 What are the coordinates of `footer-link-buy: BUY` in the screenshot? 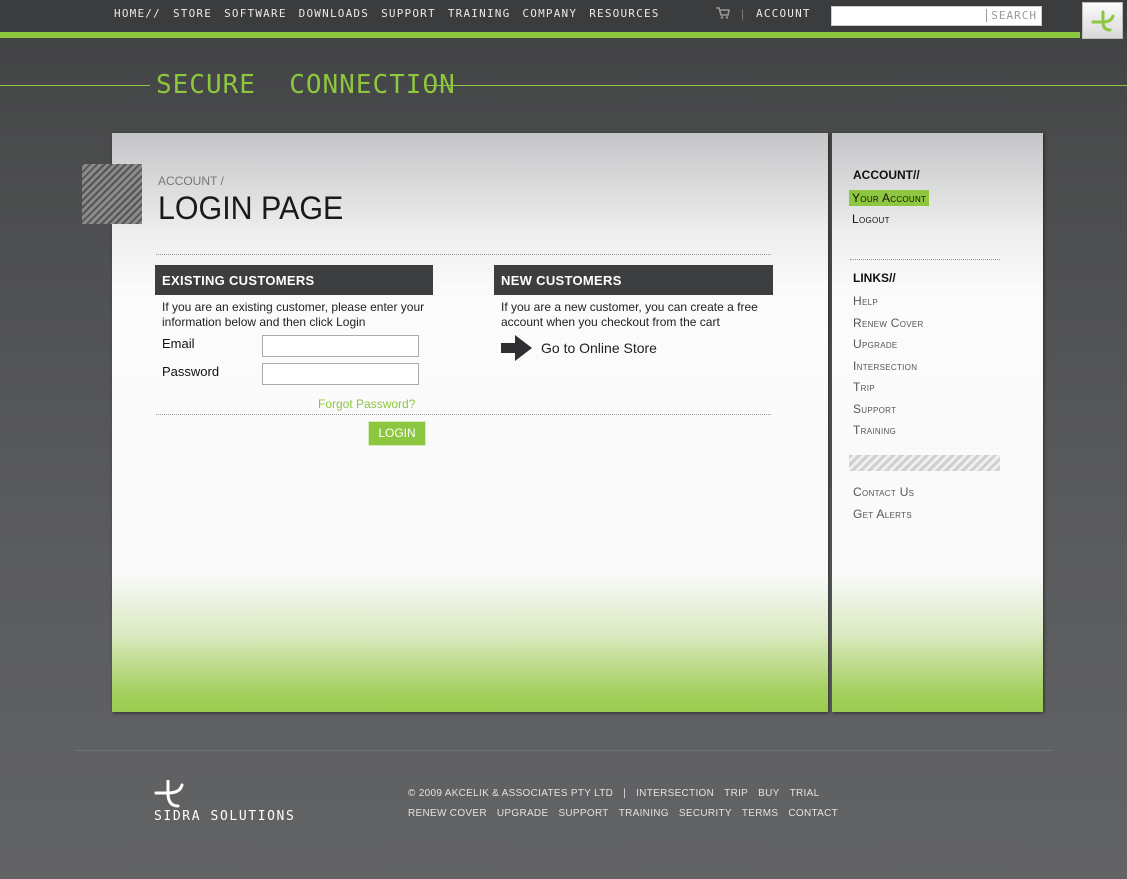 It's located at (768, 793).